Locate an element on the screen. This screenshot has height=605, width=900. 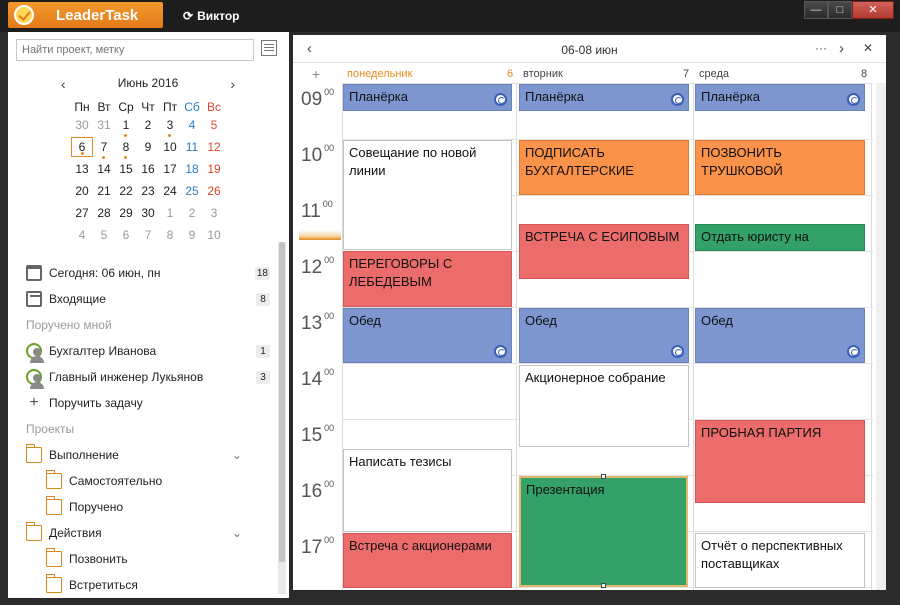
minute-value: 00 is located at coordinates (327, 204).